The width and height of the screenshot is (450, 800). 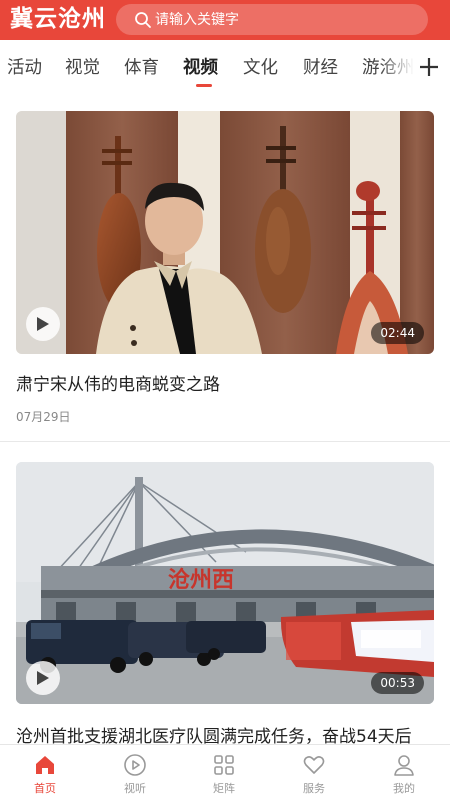 What do you see at coordinates (204, 85) in the screenshot?
I see `active-tab-indicator` at bounding box center [204, 85].